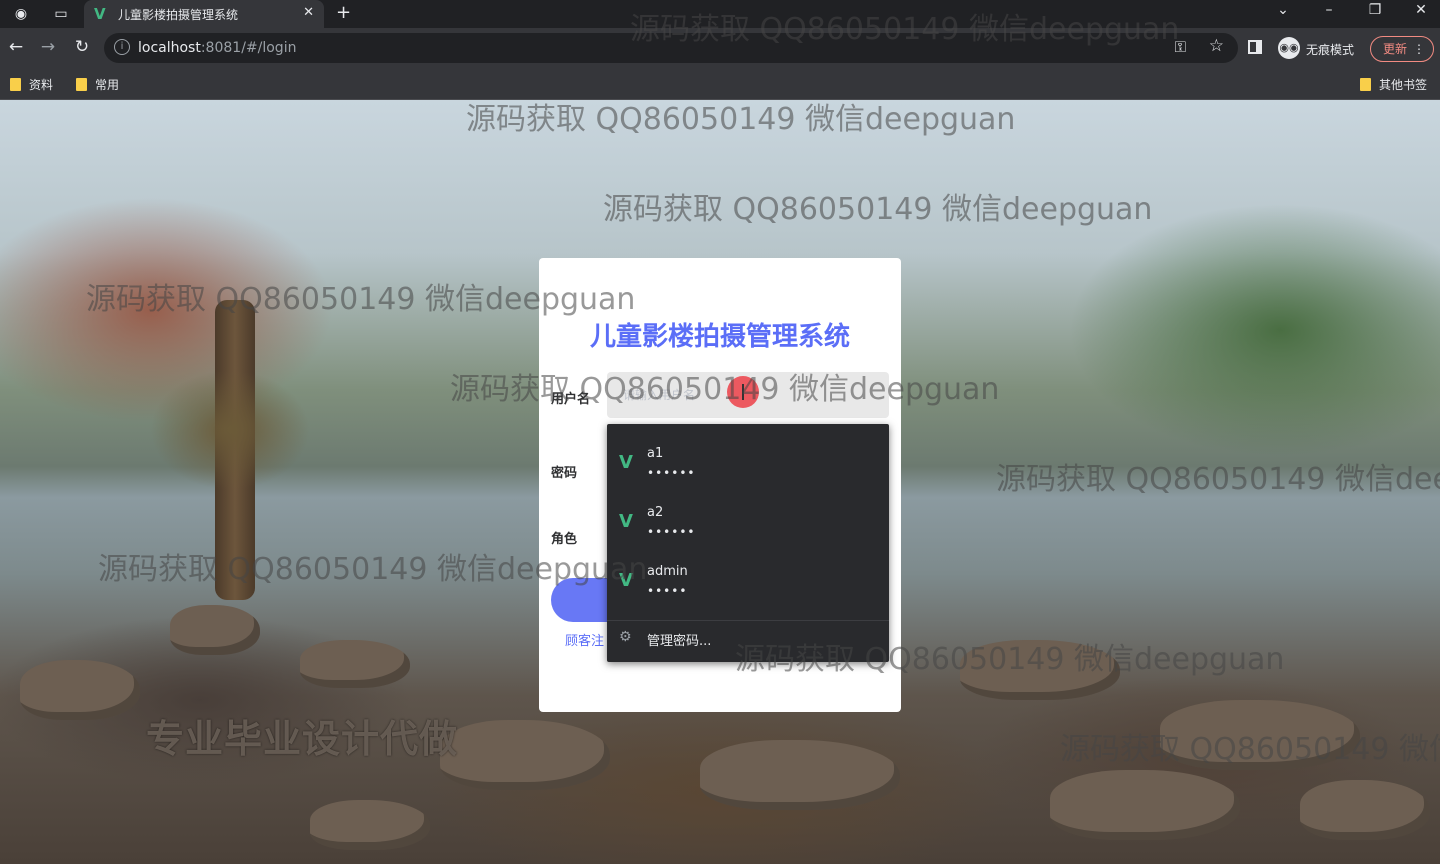  I want to click on browser-tab: V 儿童影楼拍摄管理系统 ✕, so click(204, 14).